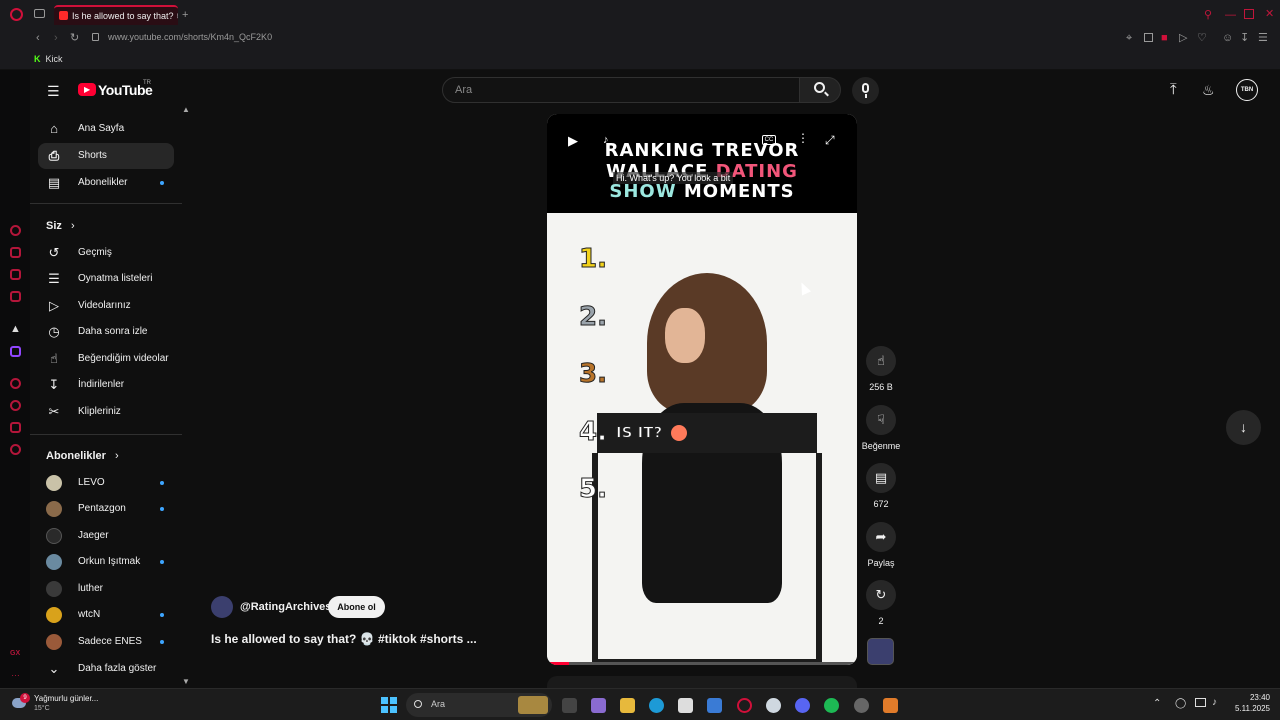 This screenshot has width=1280, height=720. Describe the element at coordinates (573, 141) in the screenshot. I see `play-icon: ▶` at that location.